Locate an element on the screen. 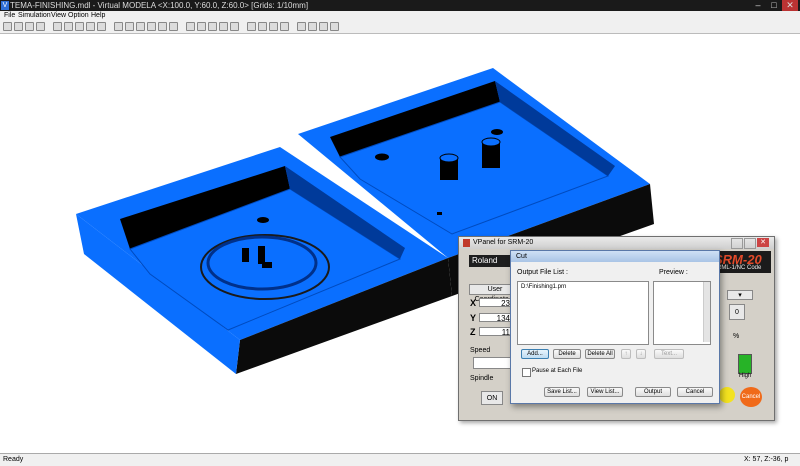  speed-label: Speed is located at coordinates (480, 350).